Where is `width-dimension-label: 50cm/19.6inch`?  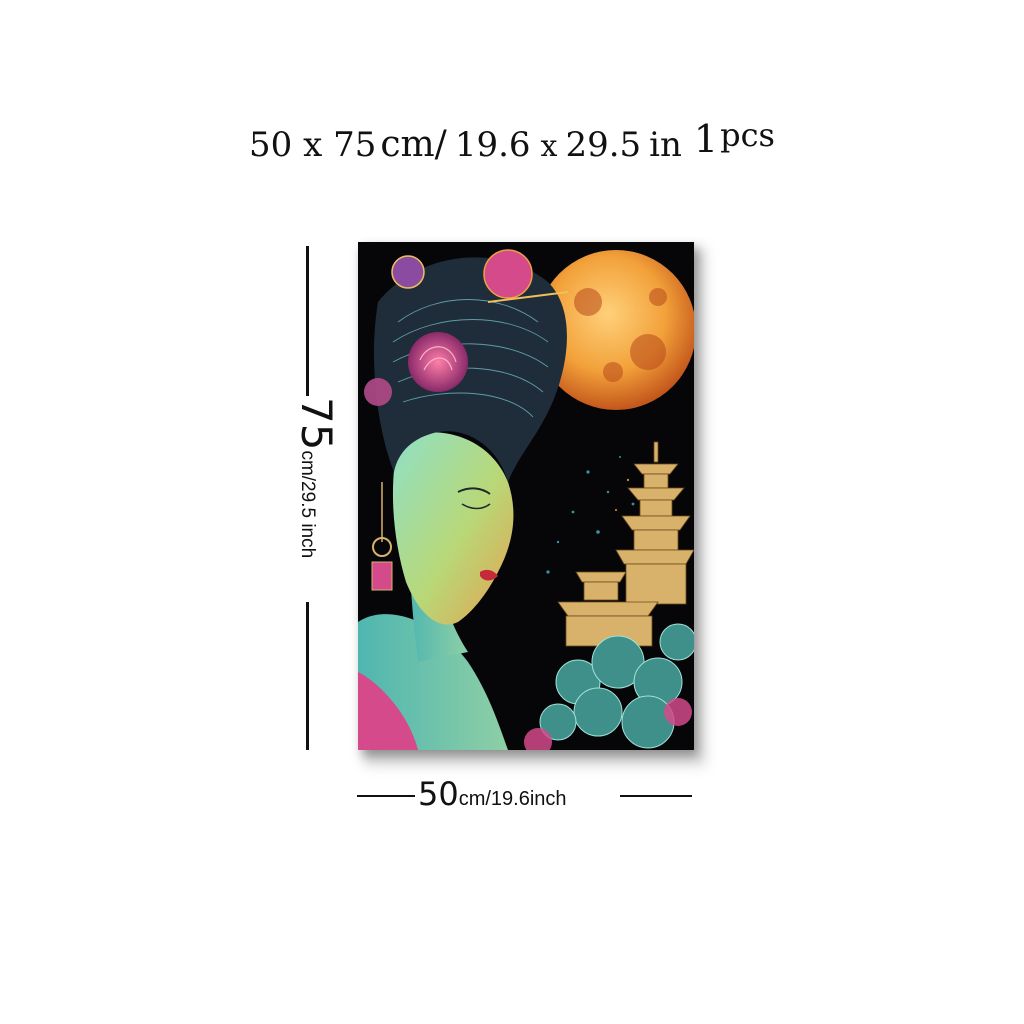 width-dimension-label: 50cm/19.6inch is located at coordinates (492, 794).